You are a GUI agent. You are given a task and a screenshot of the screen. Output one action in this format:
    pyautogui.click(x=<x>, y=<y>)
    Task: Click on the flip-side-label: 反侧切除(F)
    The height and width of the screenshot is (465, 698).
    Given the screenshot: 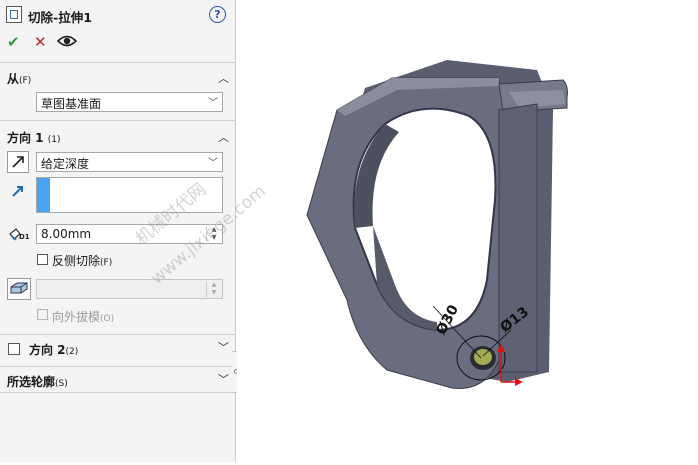 What is the action you would take?
    pyautogui.click(x=82, y=260)
    